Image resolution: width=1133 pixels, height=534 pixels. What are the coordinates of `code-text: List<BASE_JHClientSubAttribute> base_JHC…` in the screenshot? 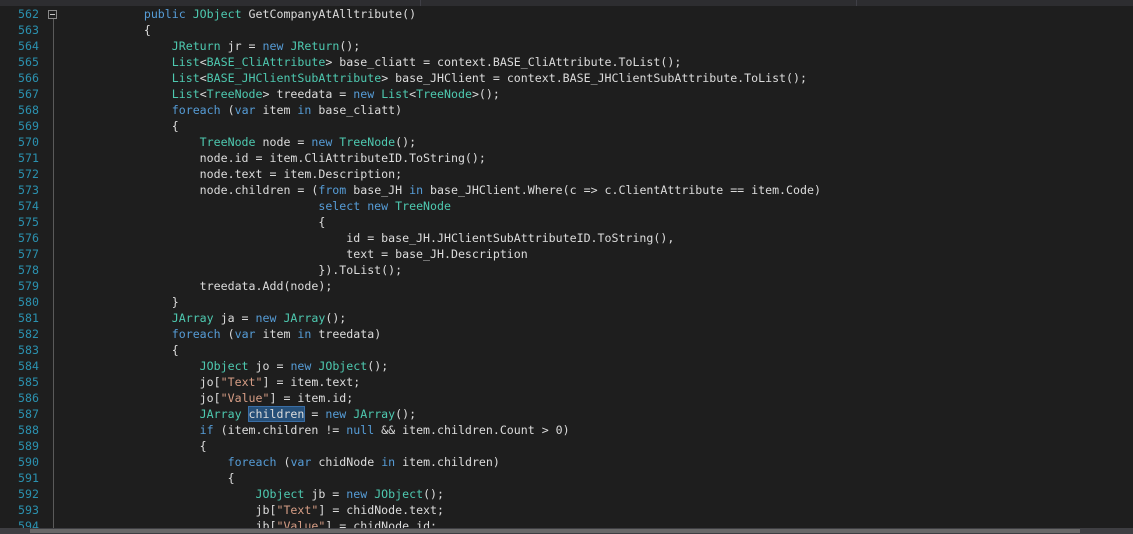 It's located at (447, 78).